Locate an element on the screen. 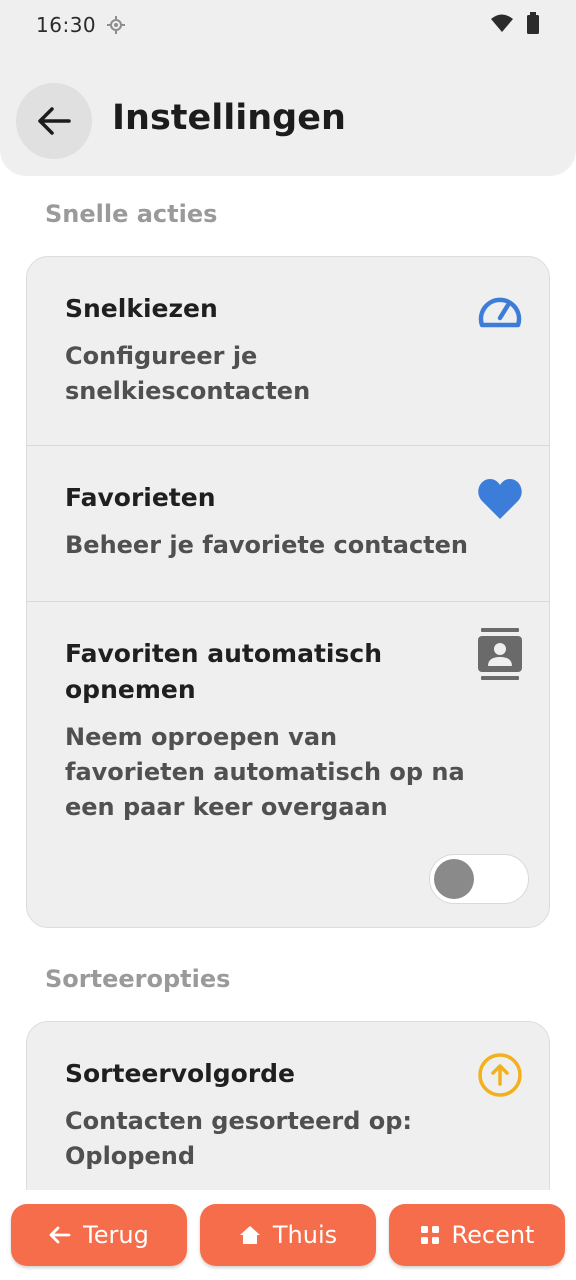  battery-icon is located at coordinates (533, 25).